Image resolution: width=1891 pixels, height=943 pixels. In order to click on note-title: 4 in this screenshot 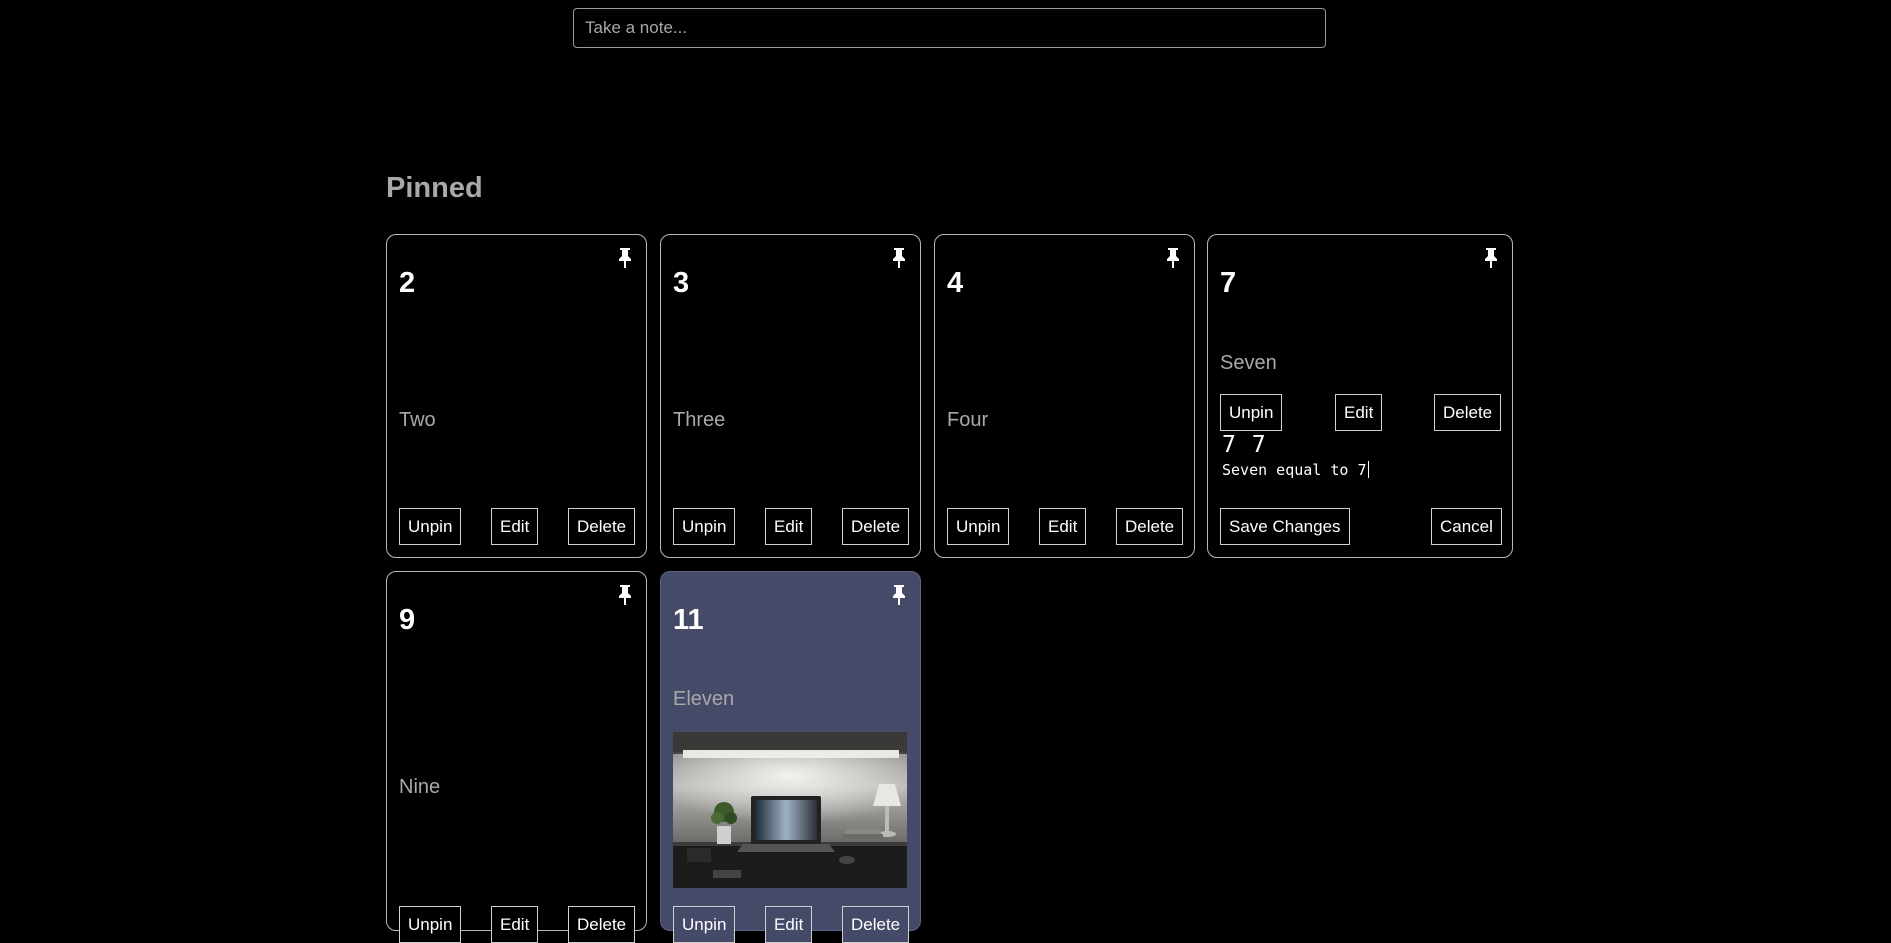, I will do `click(955, 283)`.